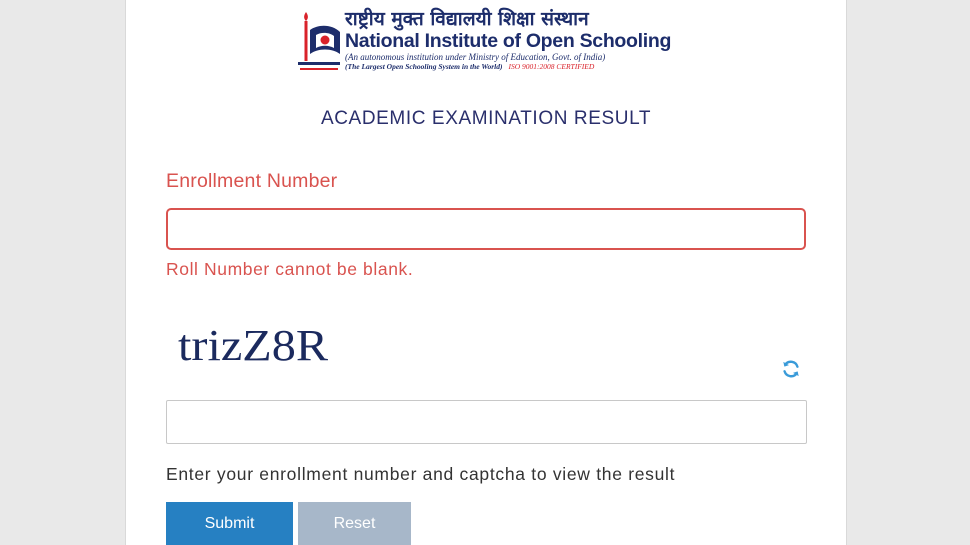 This screenshot has height=545, width=970. I want to click on captcha-text: trizZ8R, so click(253, 345).